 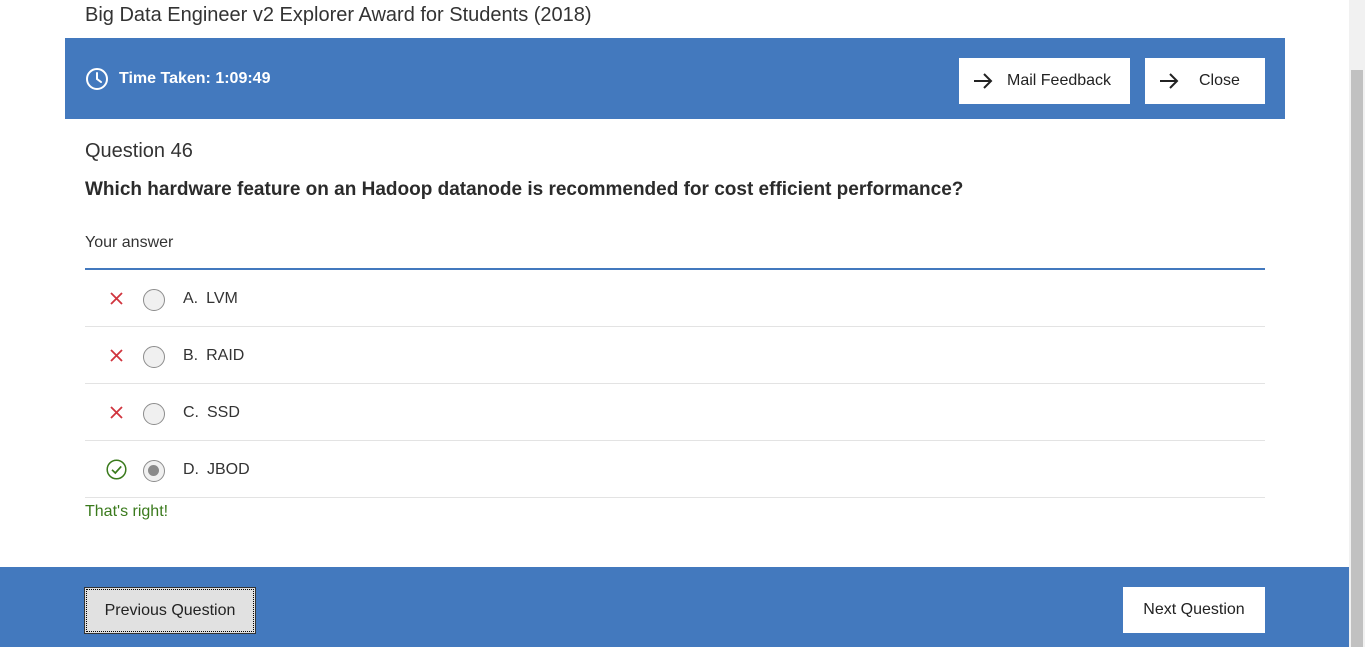 What do you see at coordinates (1059, 80) in the screenshot?
I see `mail-feedback-label: Mail Feedback` at bounding box center [1059, 80].